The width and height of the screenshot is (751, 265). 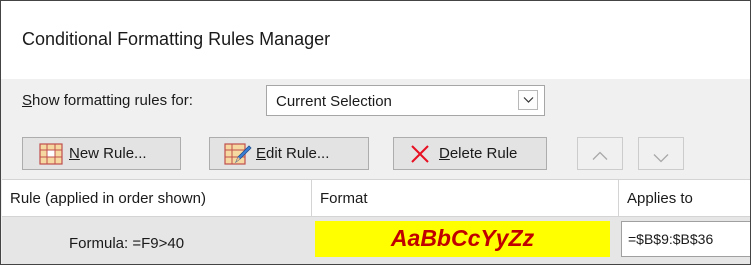 I want to click on dialog-title: Conditional Formatting Rules Manager, so click(x=176, y=39).